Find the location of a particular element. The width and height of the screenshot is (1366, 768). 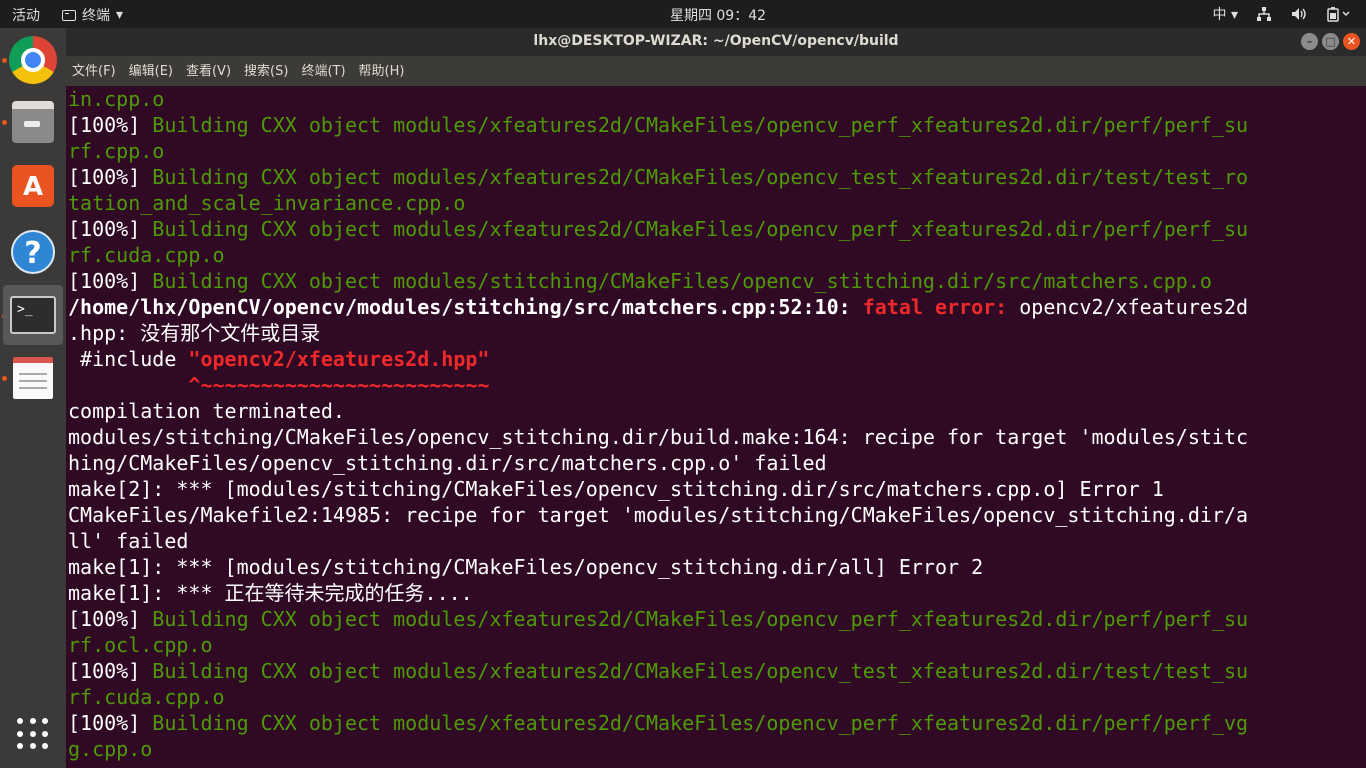

dock-item-chrome is located at coordinates (33, 60).